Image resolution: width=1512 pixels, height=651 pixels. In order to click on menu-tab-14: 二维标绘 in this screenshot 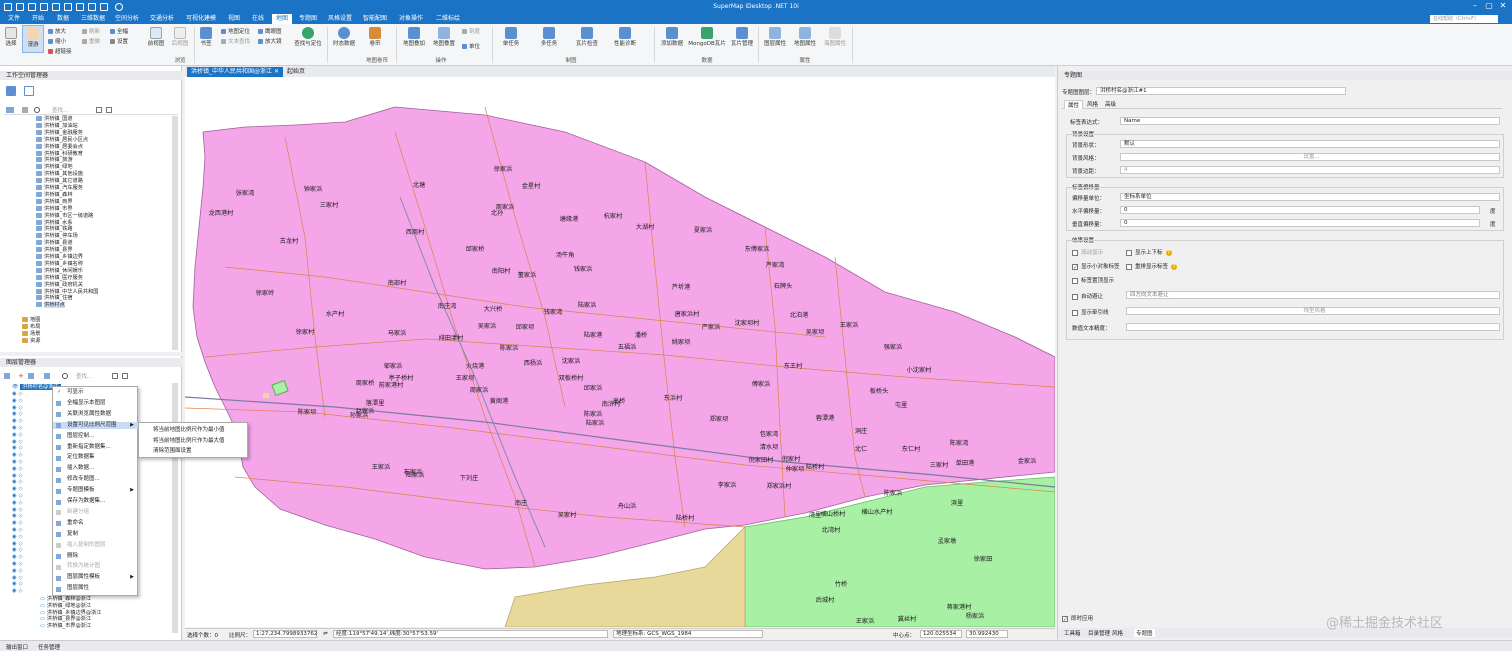, I will do `click(448, 19)`.